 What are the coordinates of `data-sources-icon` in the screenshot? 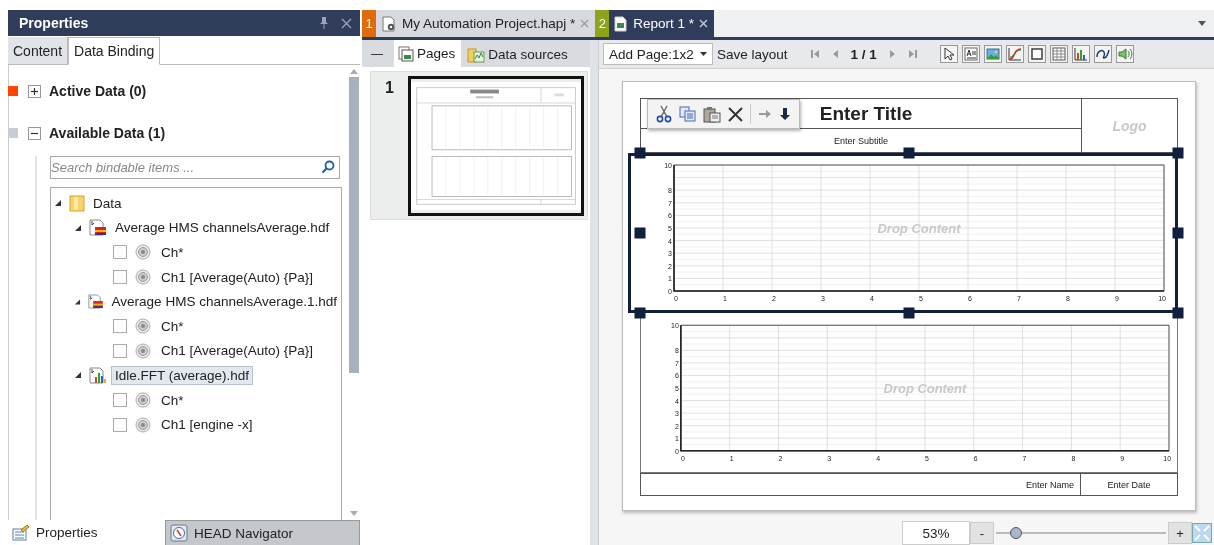 It's located at (476, 54).